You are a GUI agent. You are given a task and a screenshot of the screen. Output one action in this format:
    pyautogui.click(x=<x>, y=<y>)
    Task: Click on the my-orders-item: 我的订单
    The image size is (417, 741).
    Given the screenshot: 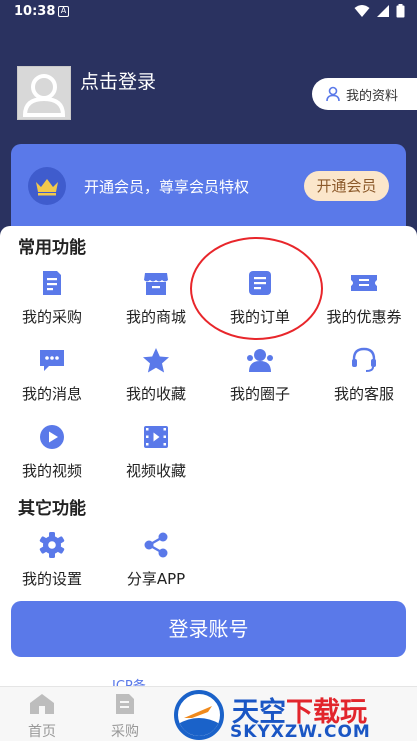 What is the action you would take?
    pyautogui.click(x=260, y=297)
    